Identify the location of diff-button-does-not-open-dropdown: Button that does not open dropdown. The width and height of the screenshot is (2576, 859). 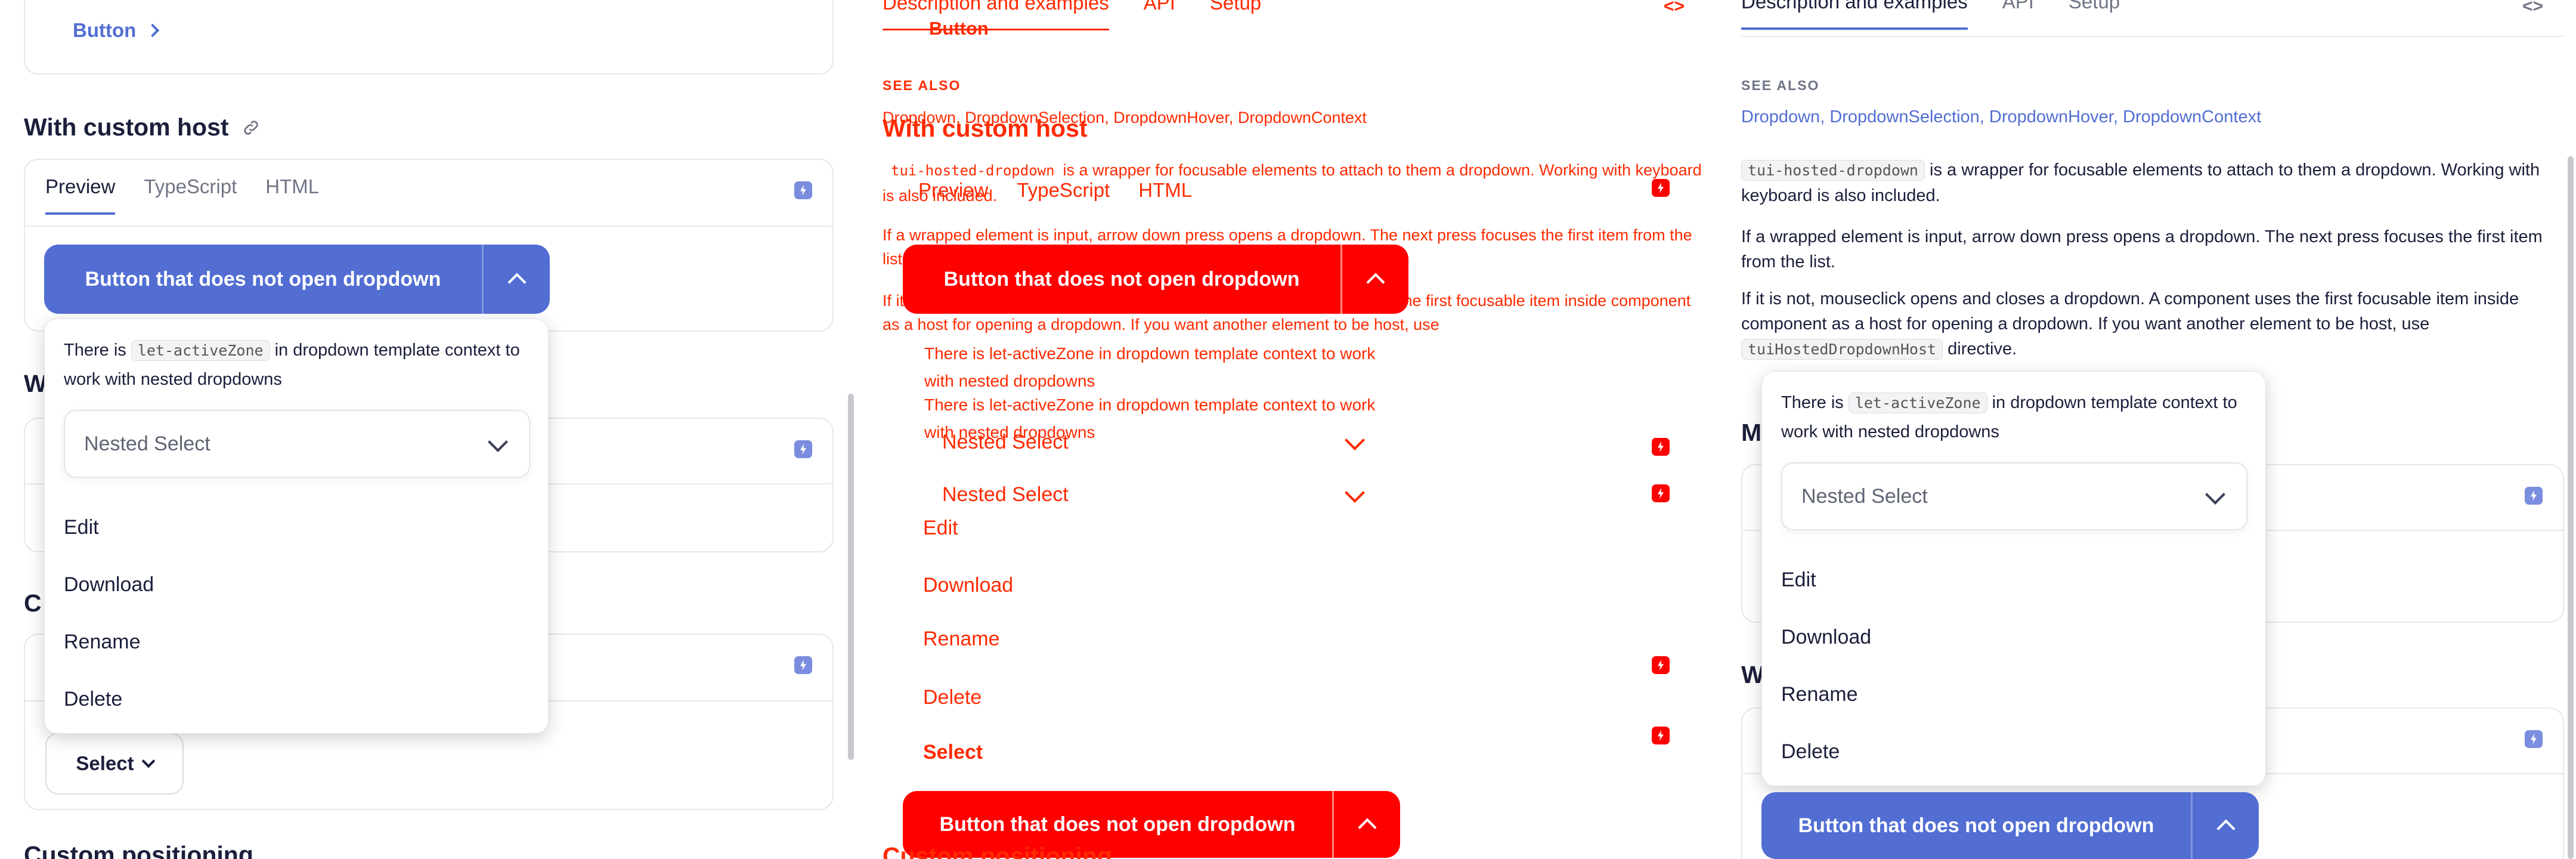
(1122, 279).